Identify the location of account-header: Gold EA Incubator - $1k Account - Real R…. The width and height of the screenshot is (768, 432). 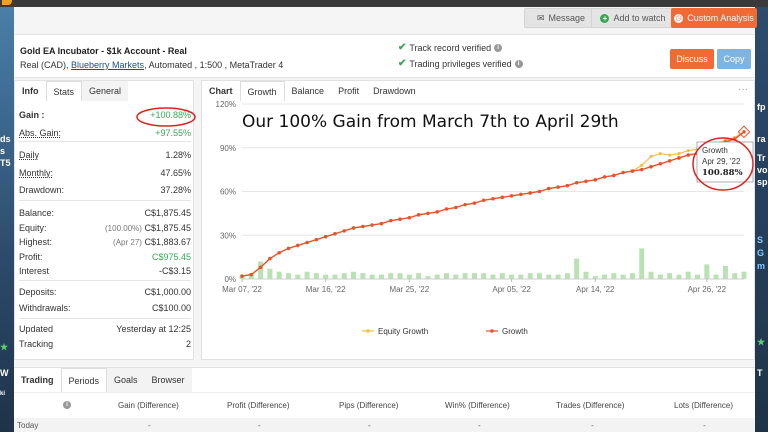
(384, 56).